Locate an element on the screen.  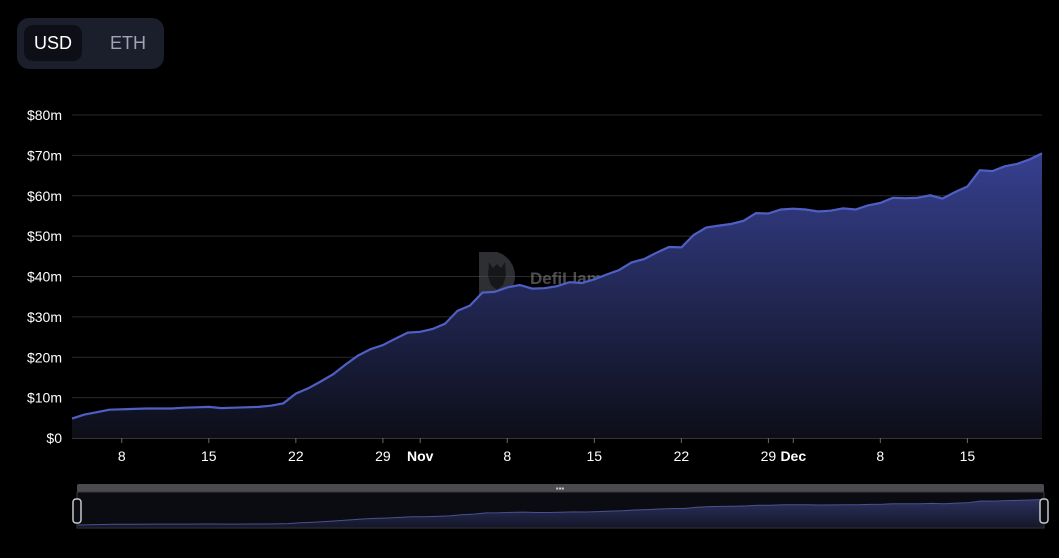
y-tick-label: $10m is located at coordinates (44, 398).